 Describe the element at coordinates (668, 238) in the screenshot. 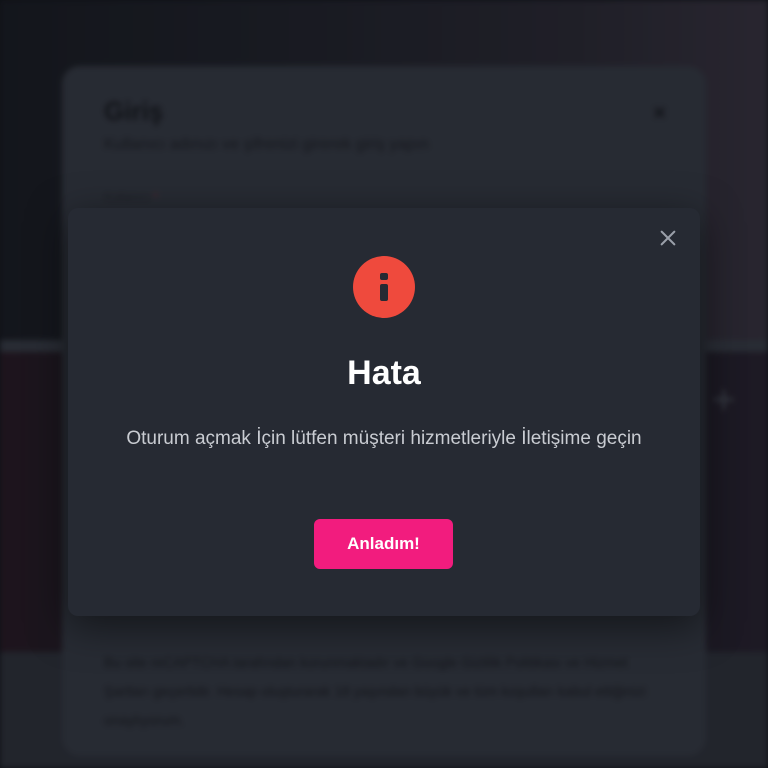

I see `close-icon` at that location.